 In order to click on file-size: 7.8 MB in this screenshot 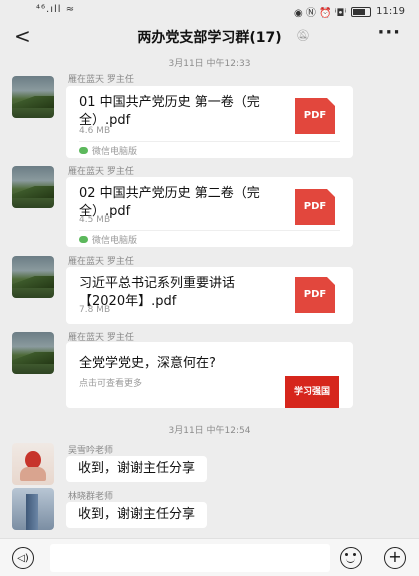, I will do `click(95, 310)`.